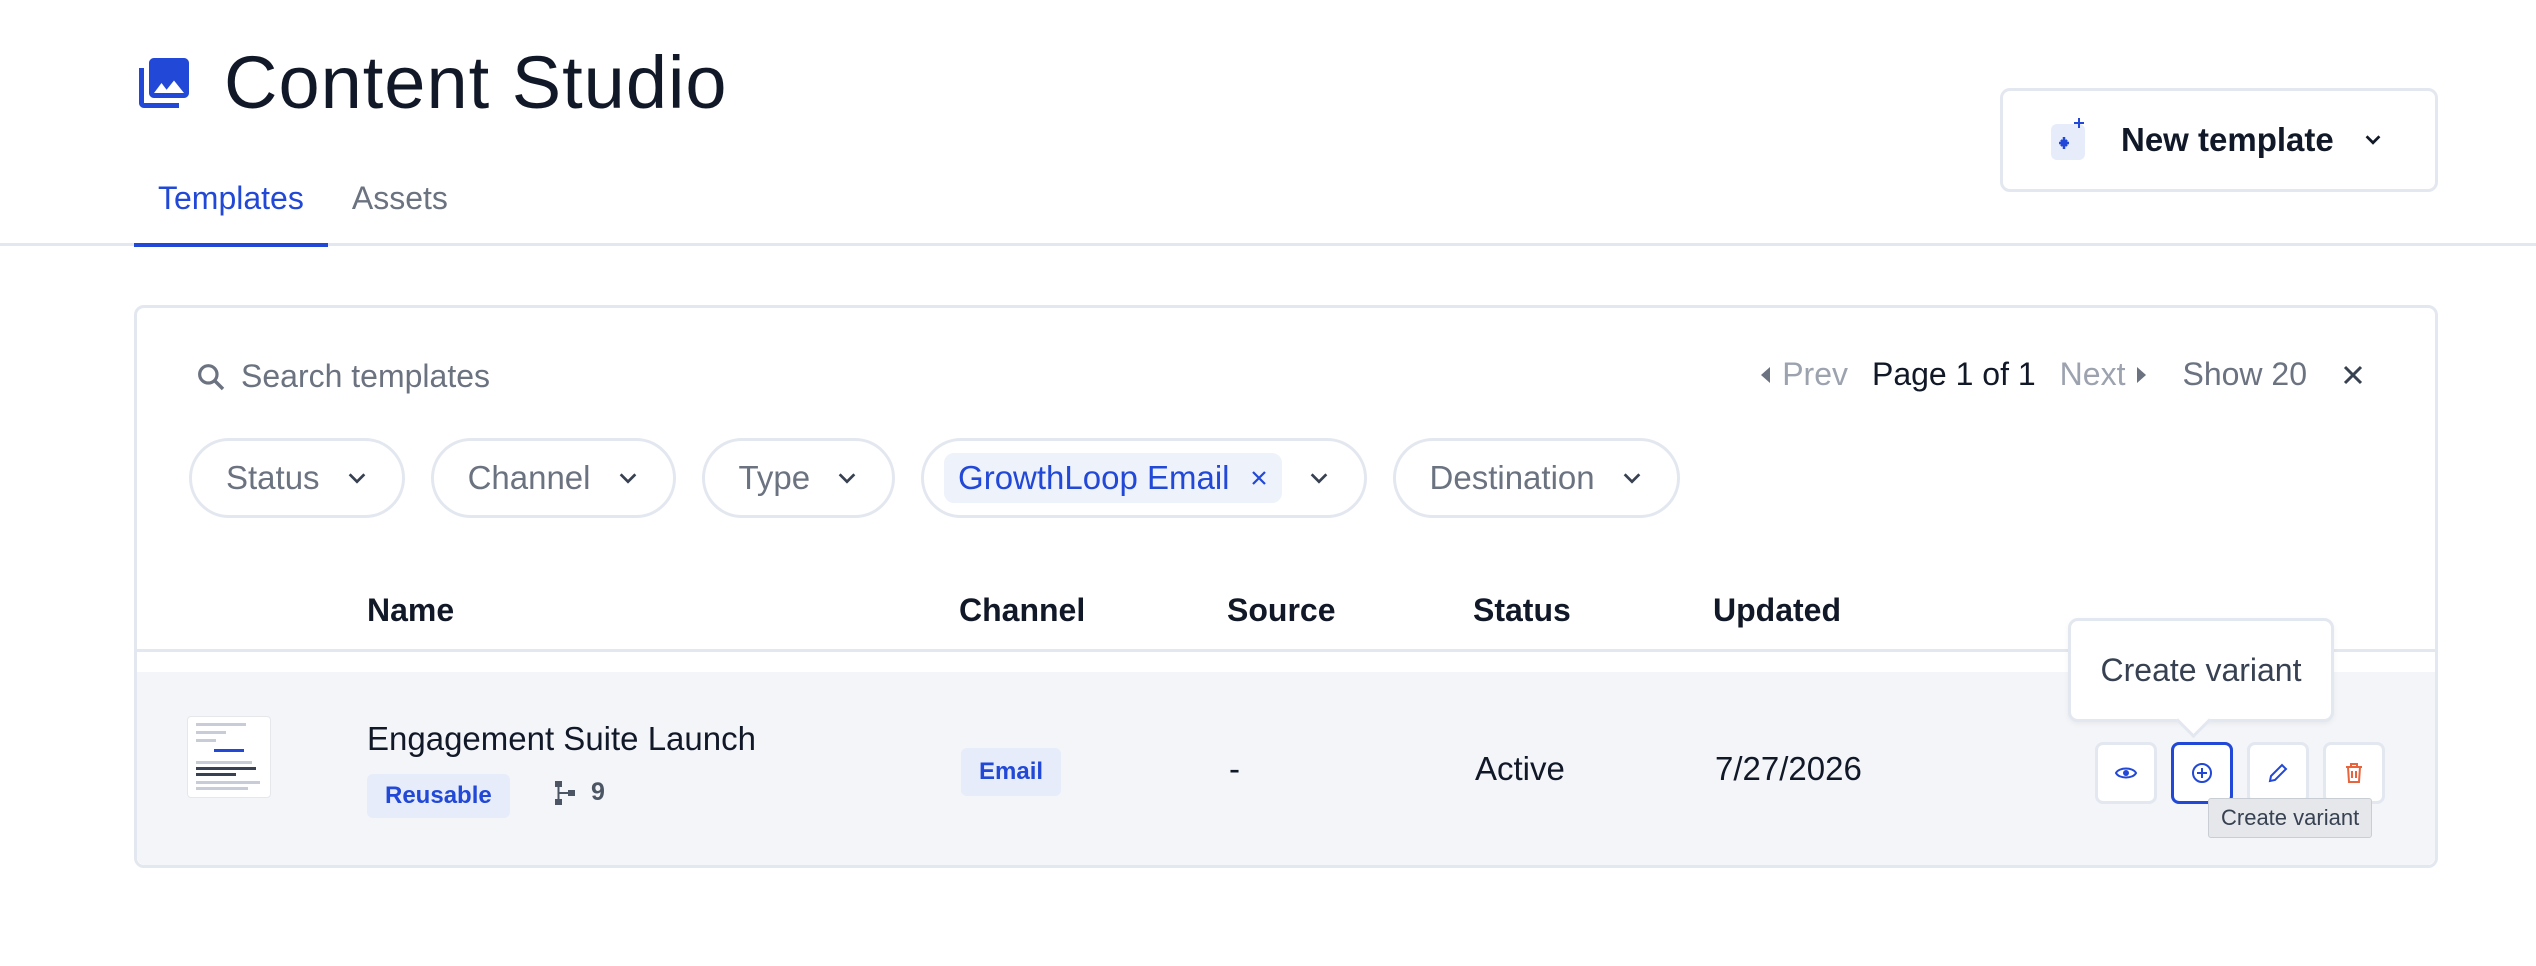 This screenshot has width=2536, height=966. Describe the element at coordinates (211, 376) in the screenshot. I see `search-icon` at that location.